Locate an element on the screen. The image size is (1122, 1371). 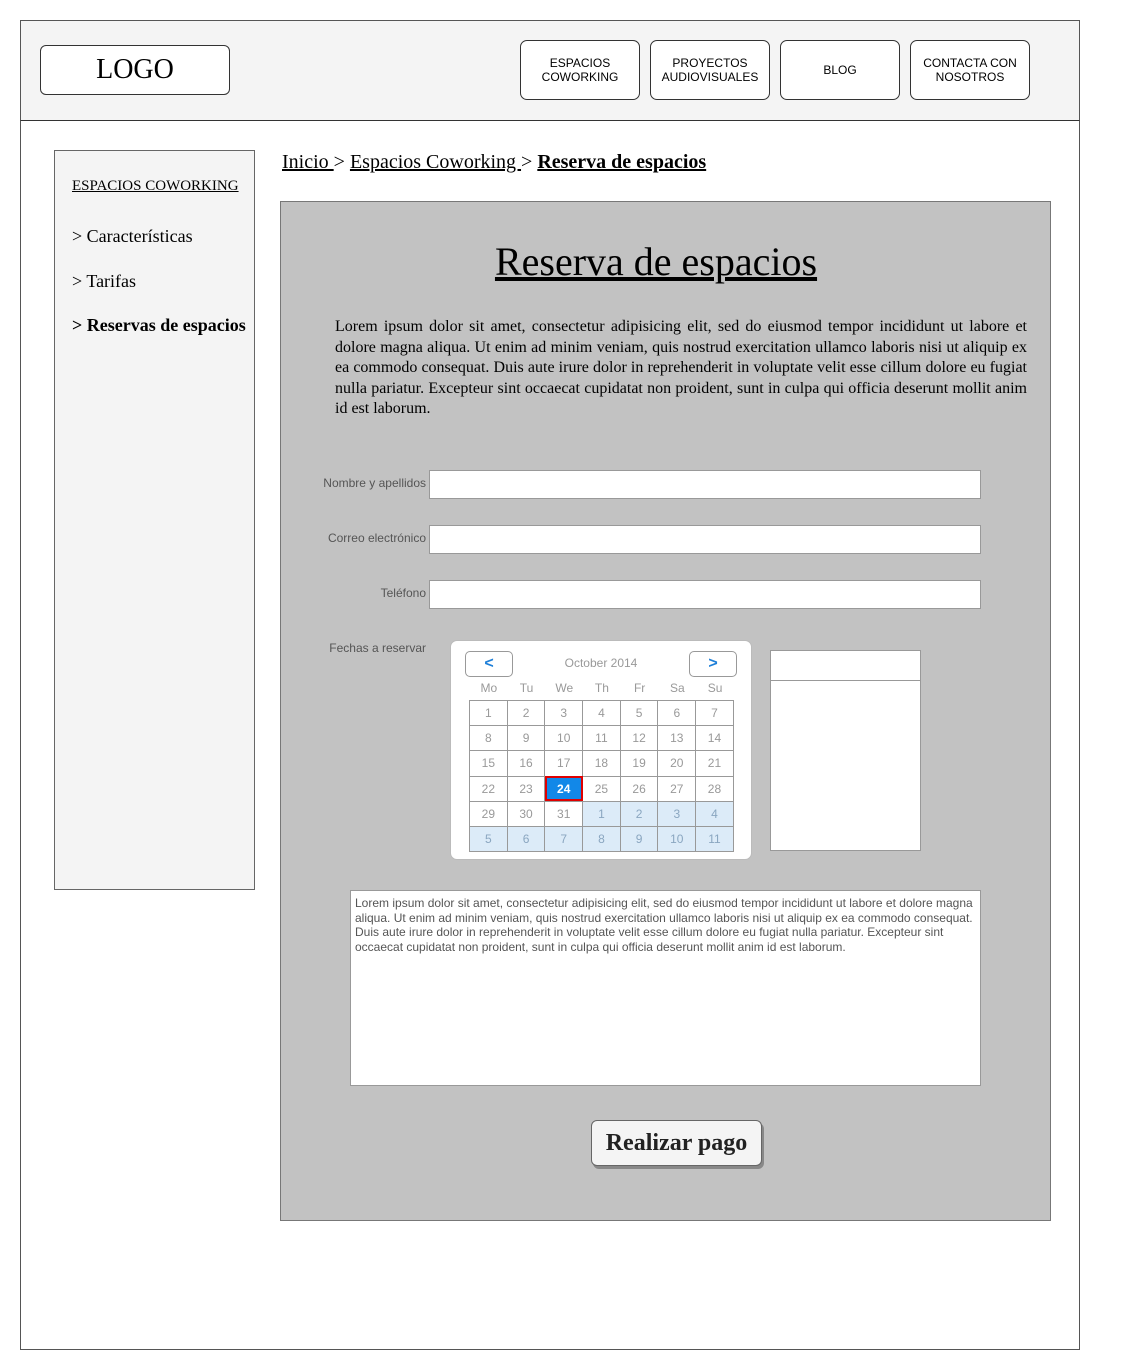
calendar-day: 28 is located at coordinates (714, 788).